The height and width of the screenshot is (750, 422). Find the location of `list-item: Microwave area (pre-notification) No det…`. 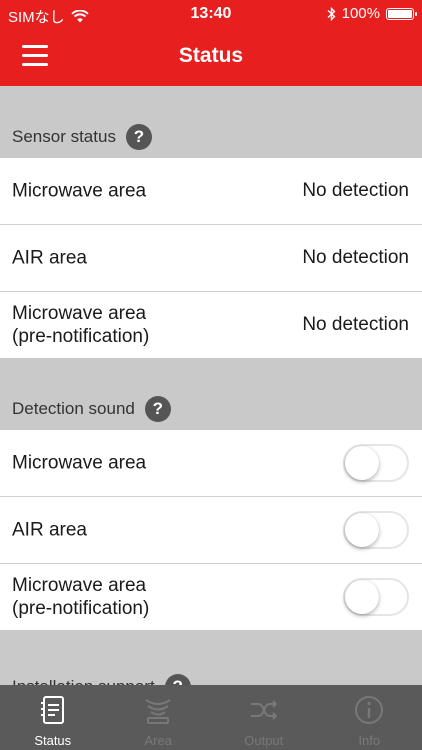

list-item: Microwave area (pre-notification) No det… is located at coordinates (211, 325).